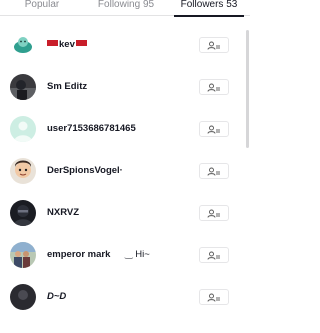 The width and height of the screenshot is (320, 333). I want to click on follower-name: user7153686781465, so click(91, 128).